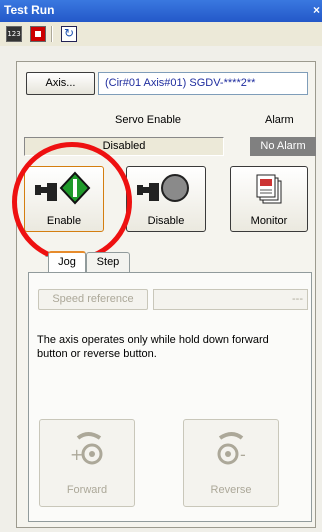  I want to click on highlight-circle, so click(72, 202).